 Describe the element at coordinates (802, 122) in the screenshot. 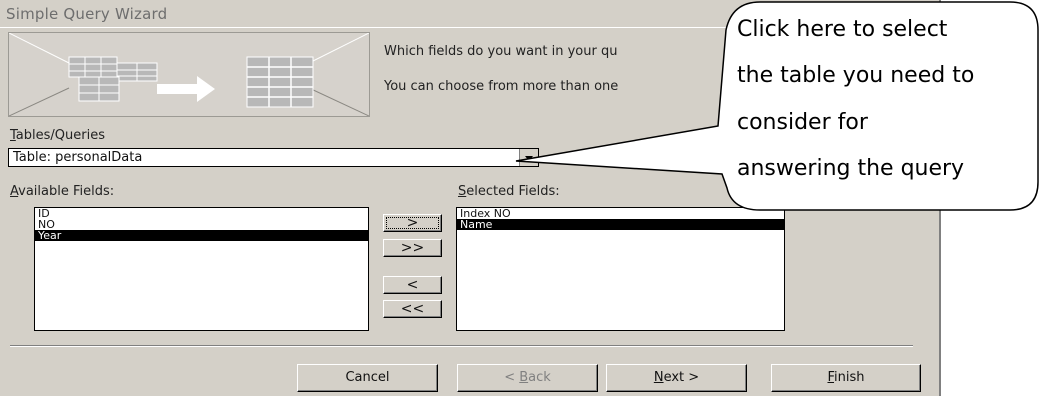

I see `callout-line-3: consider for` at that location.